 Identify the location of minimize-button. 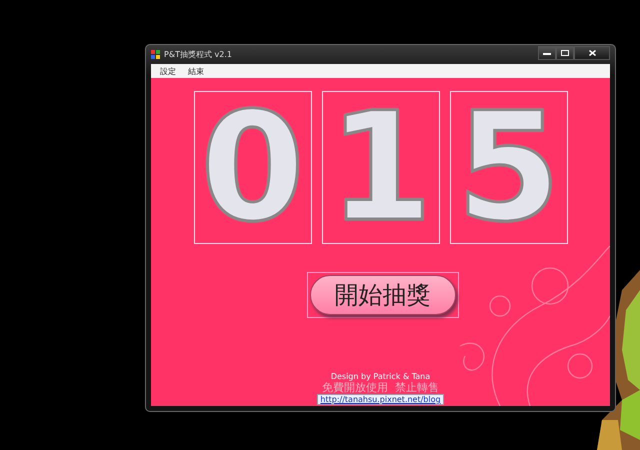
(547, 53).